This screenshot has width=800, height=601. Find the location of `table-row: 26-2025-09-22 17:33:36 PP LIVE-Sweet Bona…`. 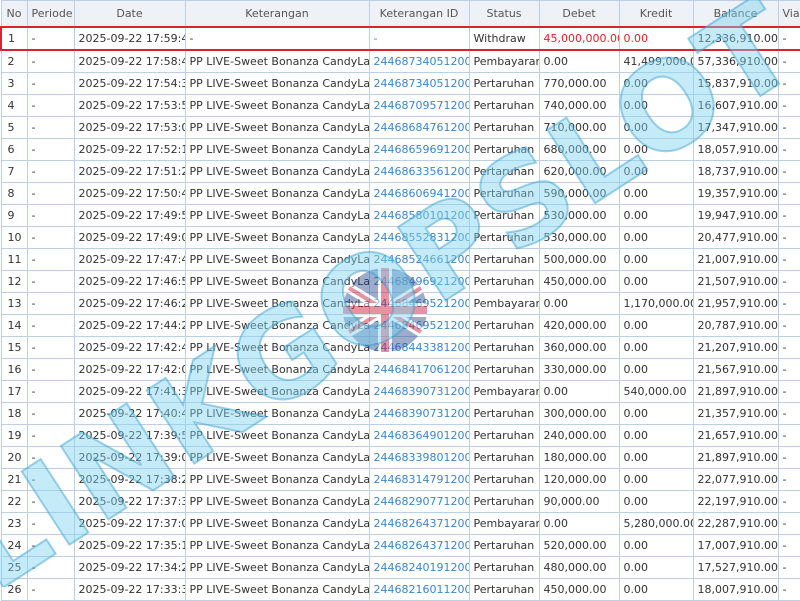

table-row: 26-2025-09-22 17:33:36 PP LIVE-Sweet Bona… is located at coordinates (400, 589).